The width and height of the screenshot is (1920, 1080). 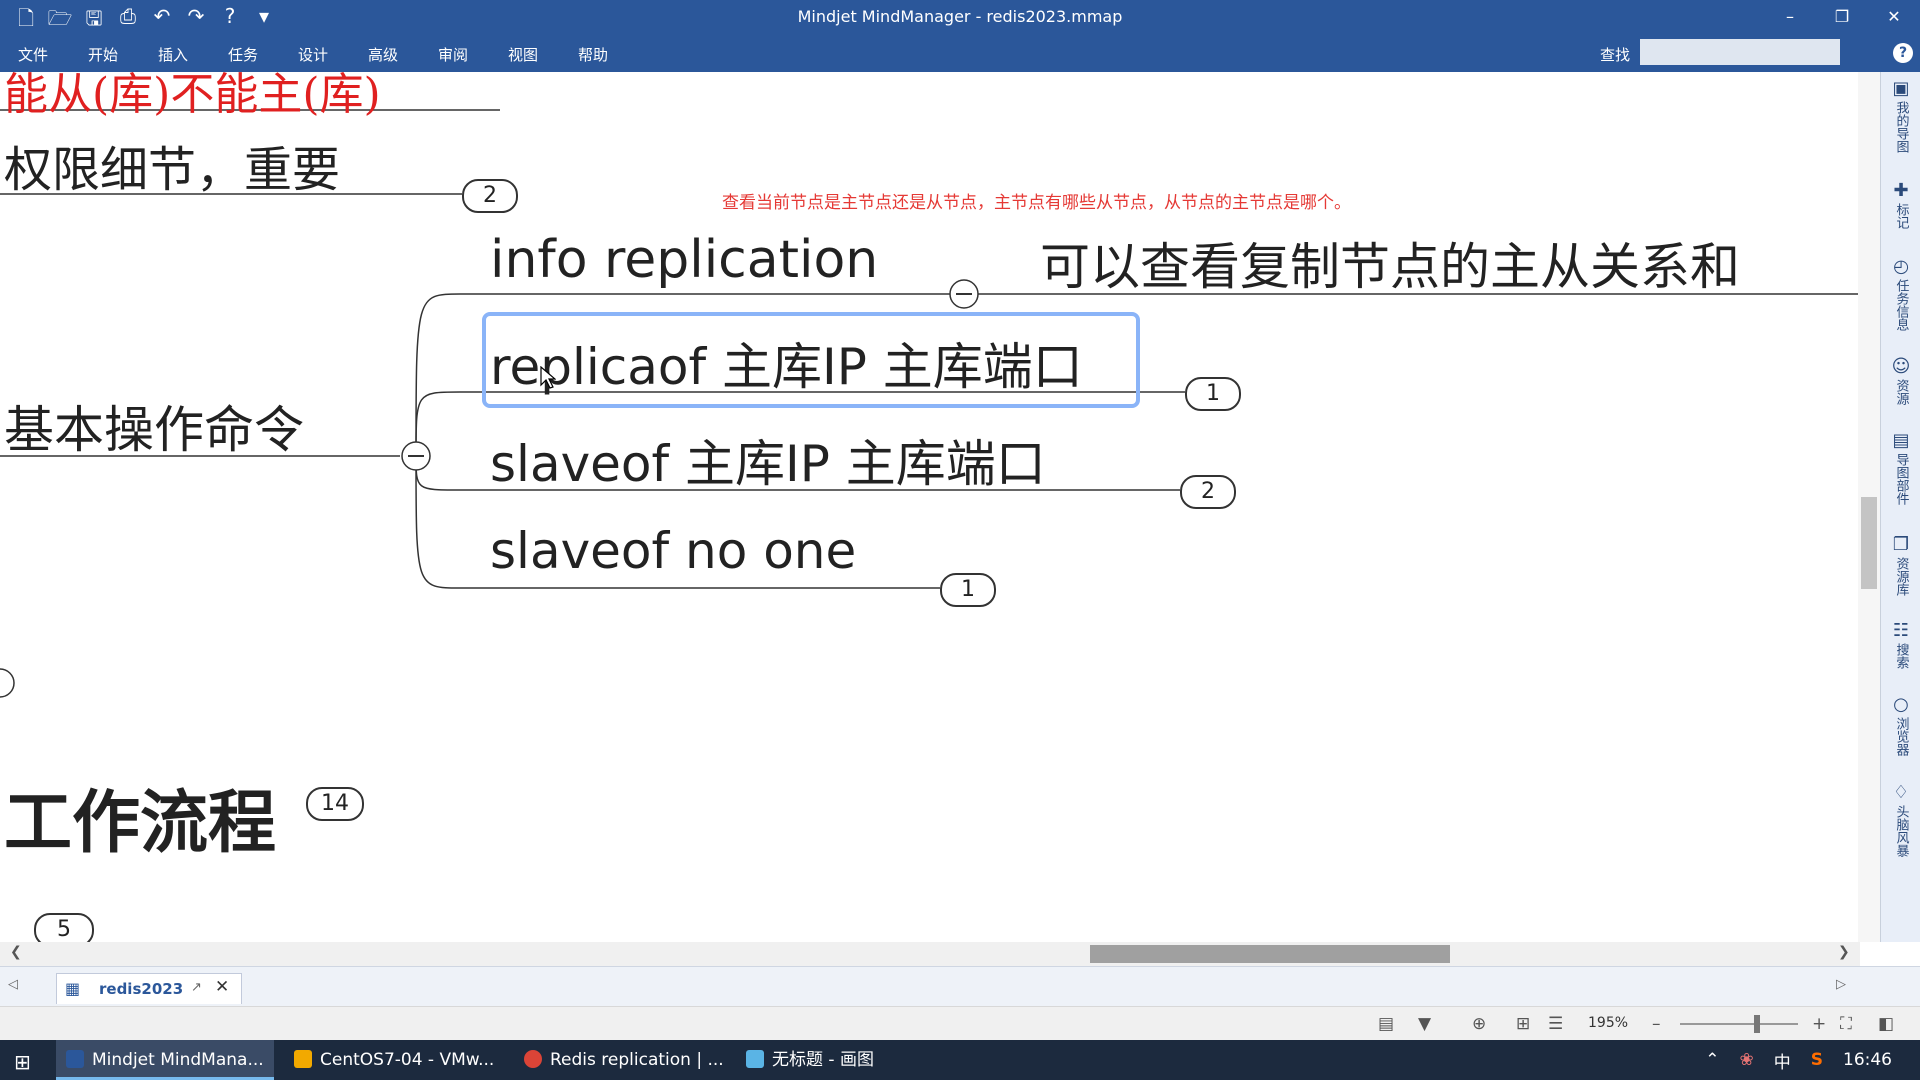 I want to click on close-tab-icon: ✕, so click(x=222, y=987).